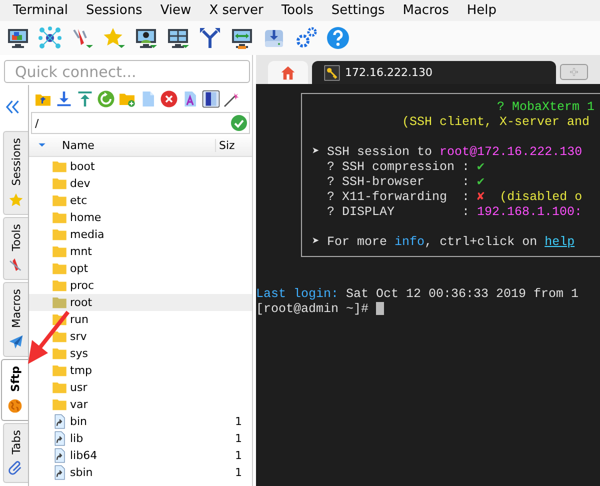 The height and width of the screenshot is (486, 600). What do you see at coordinates (406, 182) in the screenshot?
I see `terminal-line: ? SSH-browser : ✔` at bounding box center [406, 182].